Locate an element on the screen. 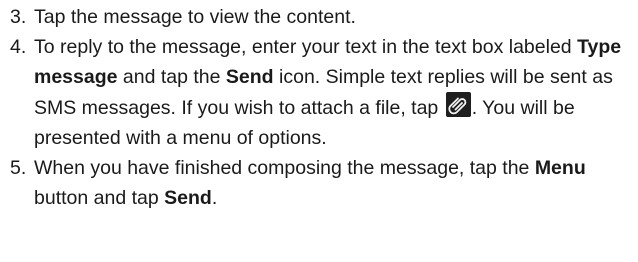 This screenshot has width=638, height=262. paperclip-icon is located at coordinates (458, 104).